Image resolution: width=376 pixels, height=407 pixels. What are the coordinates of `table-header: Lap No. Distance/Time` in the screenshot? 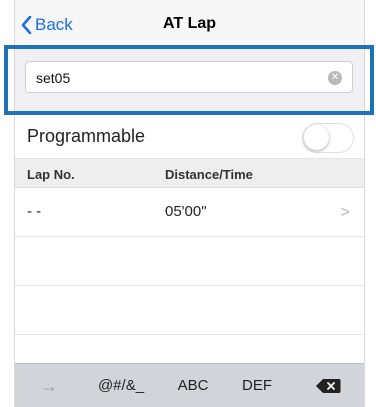 It's located at (189, 173).